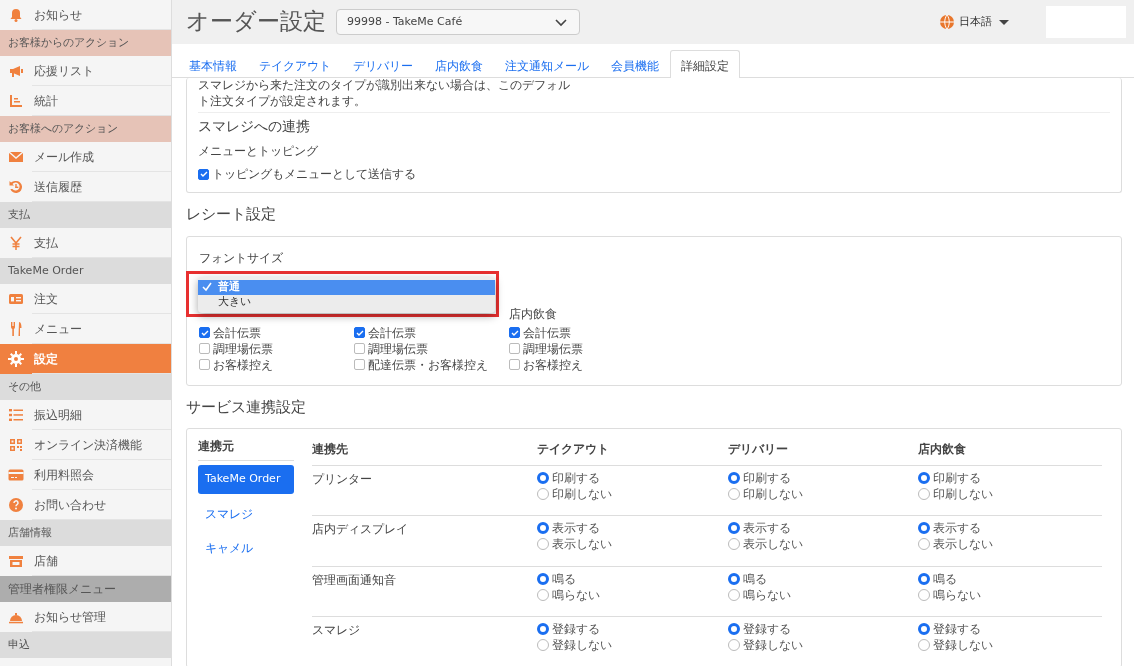 This screenshot has width=1134, height=666. I want to click on list-icon, so click(16, 415).